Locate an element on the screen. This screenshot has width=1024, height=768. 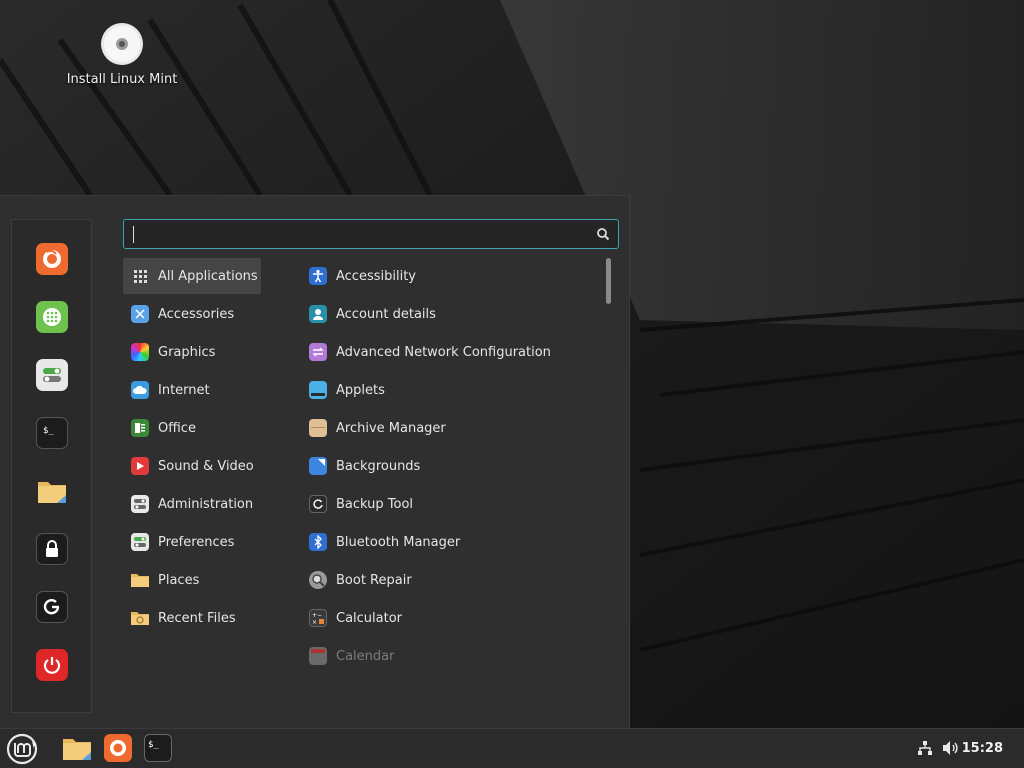
app-advanced-network-configuration: Advanced Network Configuration is located at coordinates (451, 352).